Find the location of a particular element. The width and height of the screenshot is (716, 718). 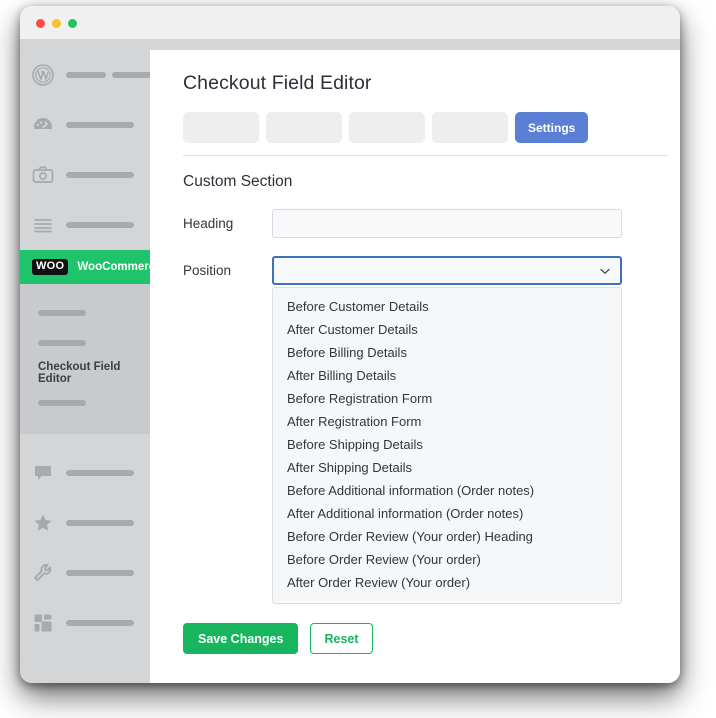

position-option: After Registration Form is located at coordinates (447, 421).